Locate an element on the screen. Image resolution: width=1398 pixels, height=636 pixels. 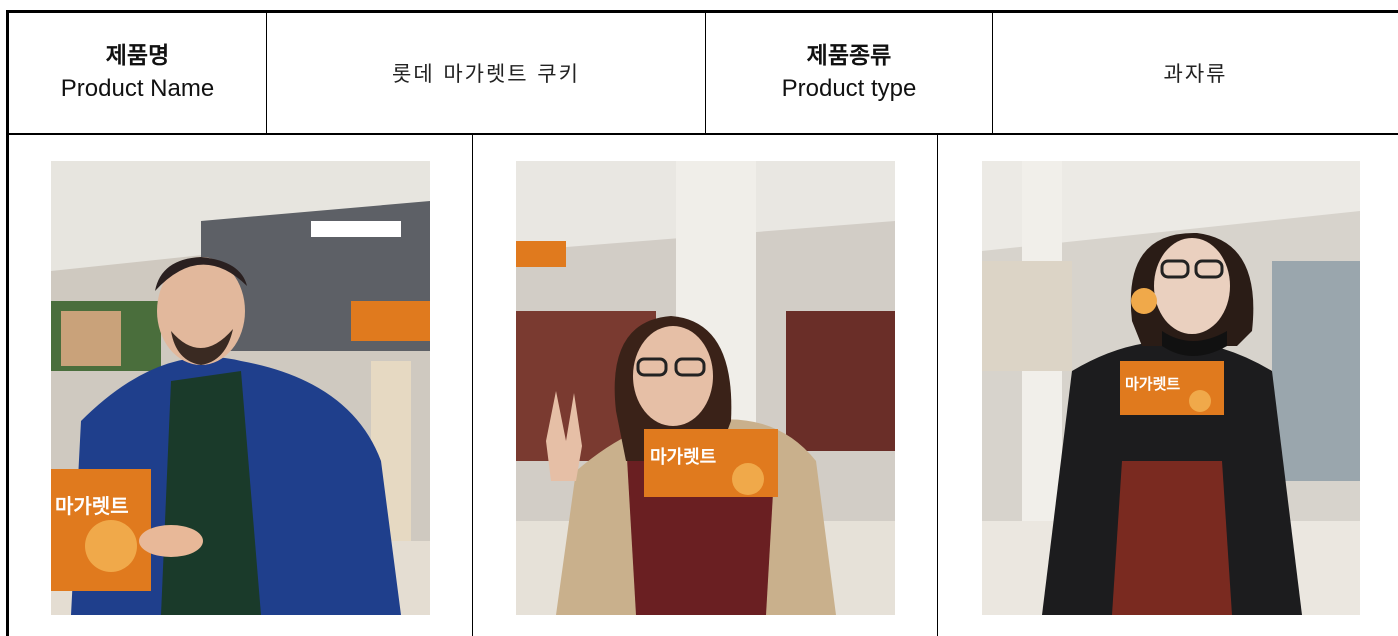
product-name-label-en: Product Name is located at coordinates (137, 88).